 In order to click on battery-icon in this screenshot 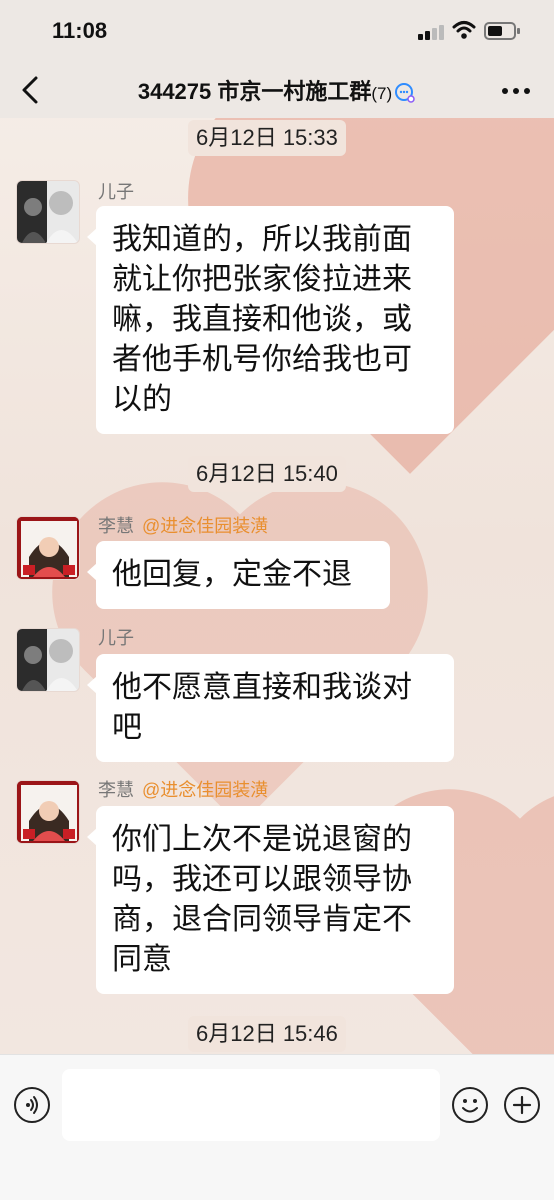, I will do `click(502, 31)`.